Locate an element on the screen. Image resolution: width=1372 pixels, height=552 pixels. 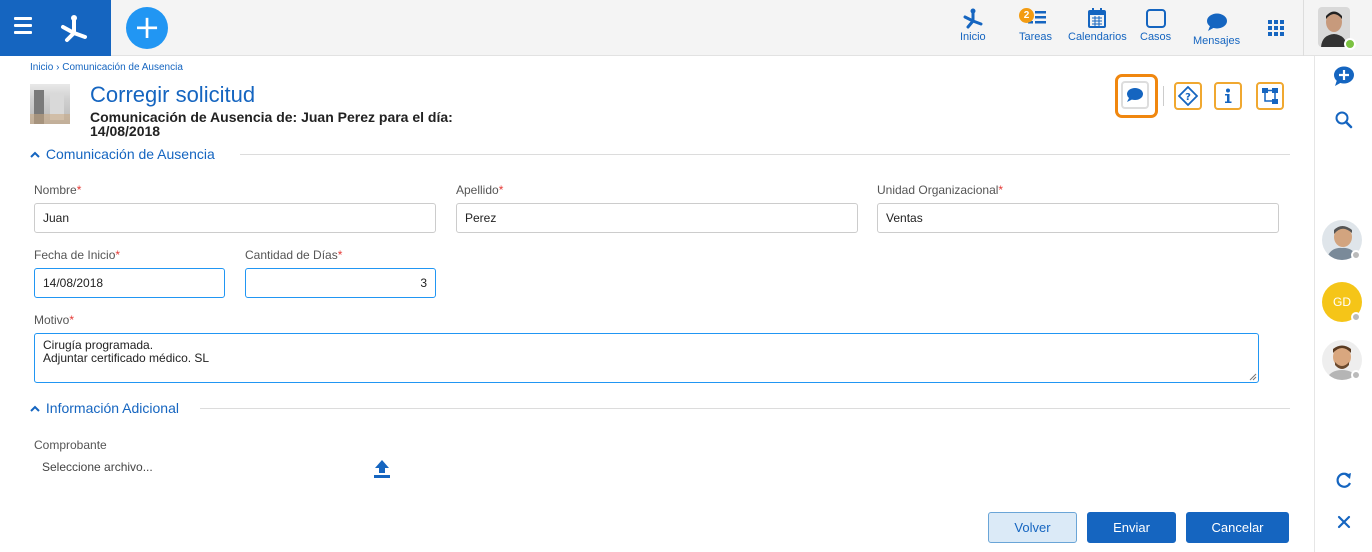
motivo-label: Motivo* is located at coordinates (54, 320).